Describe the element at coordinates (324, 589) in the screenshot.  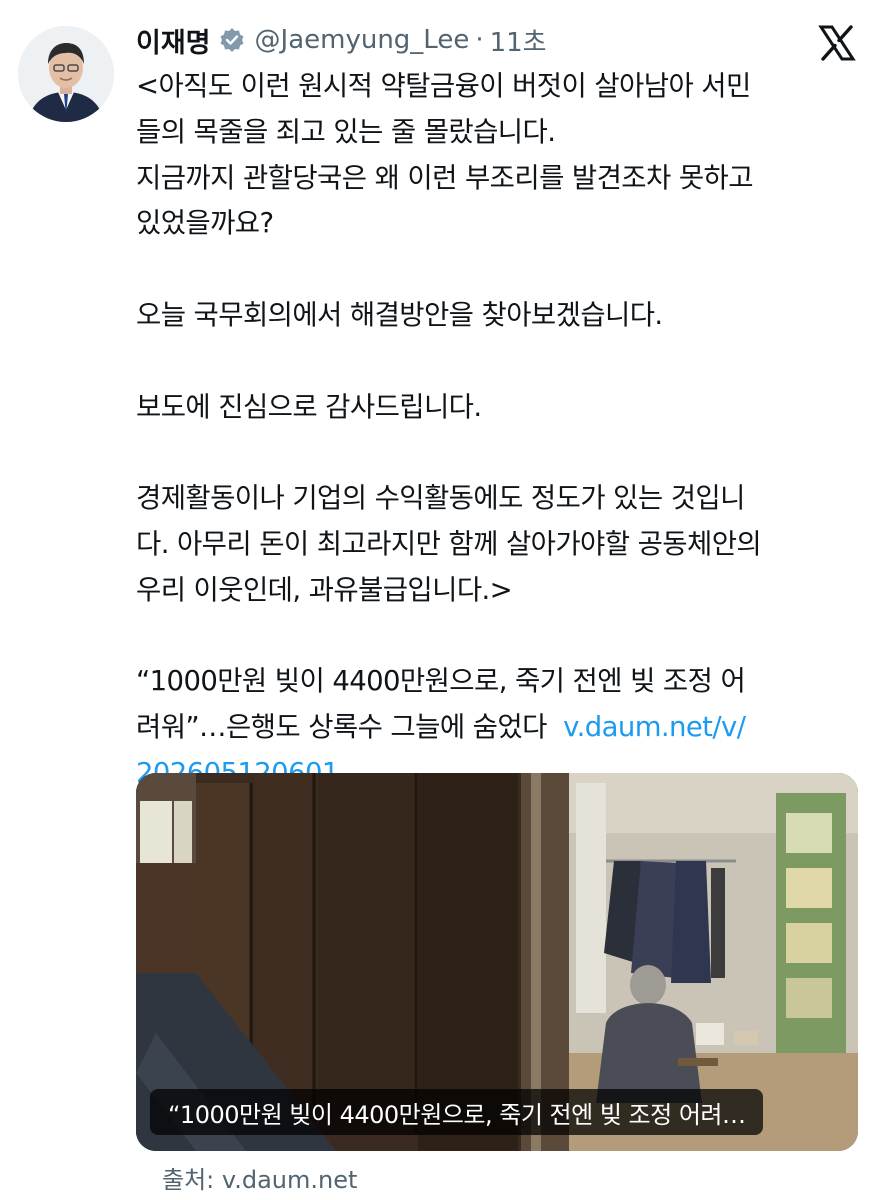
I see `tweet-line: 우리 이웃인데, 과유불급입니다.>` at that location.